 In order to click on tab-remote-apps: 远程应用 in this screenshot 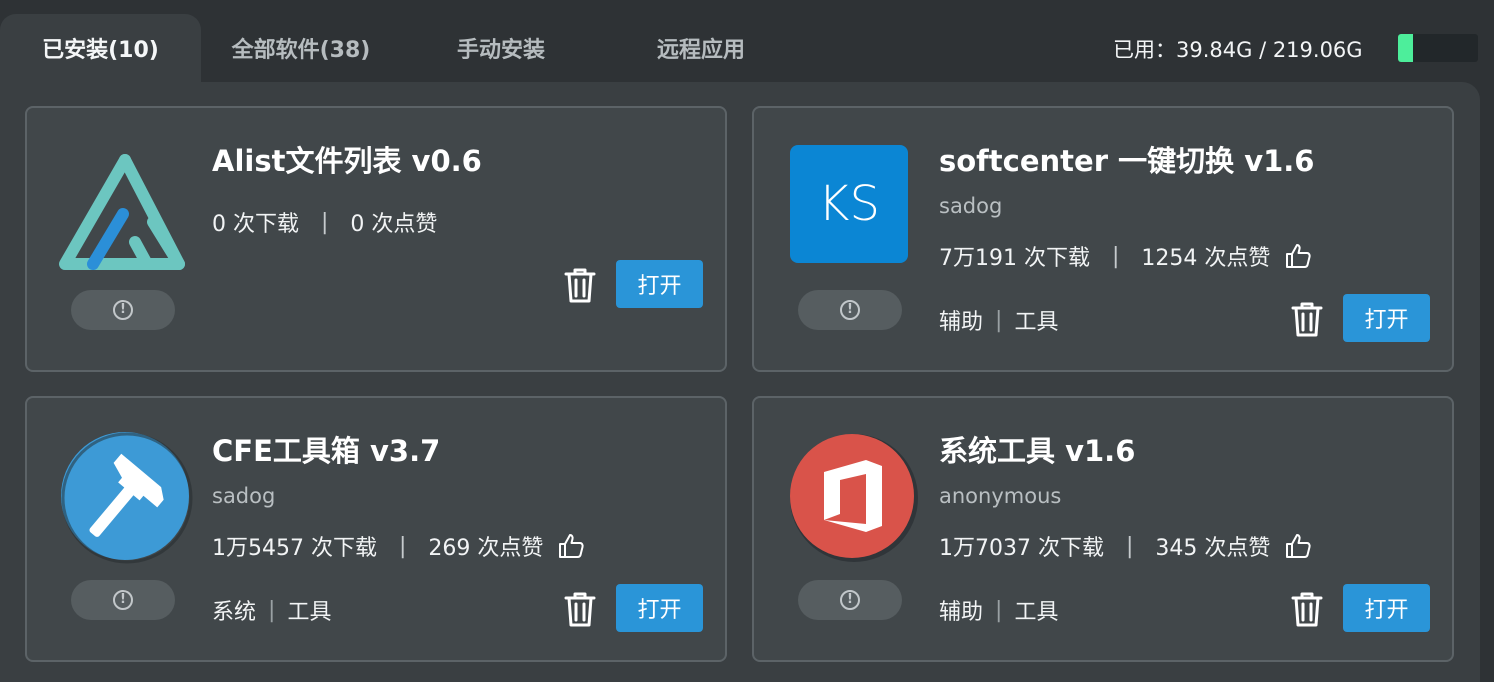, I will do `click(701, 48)`.